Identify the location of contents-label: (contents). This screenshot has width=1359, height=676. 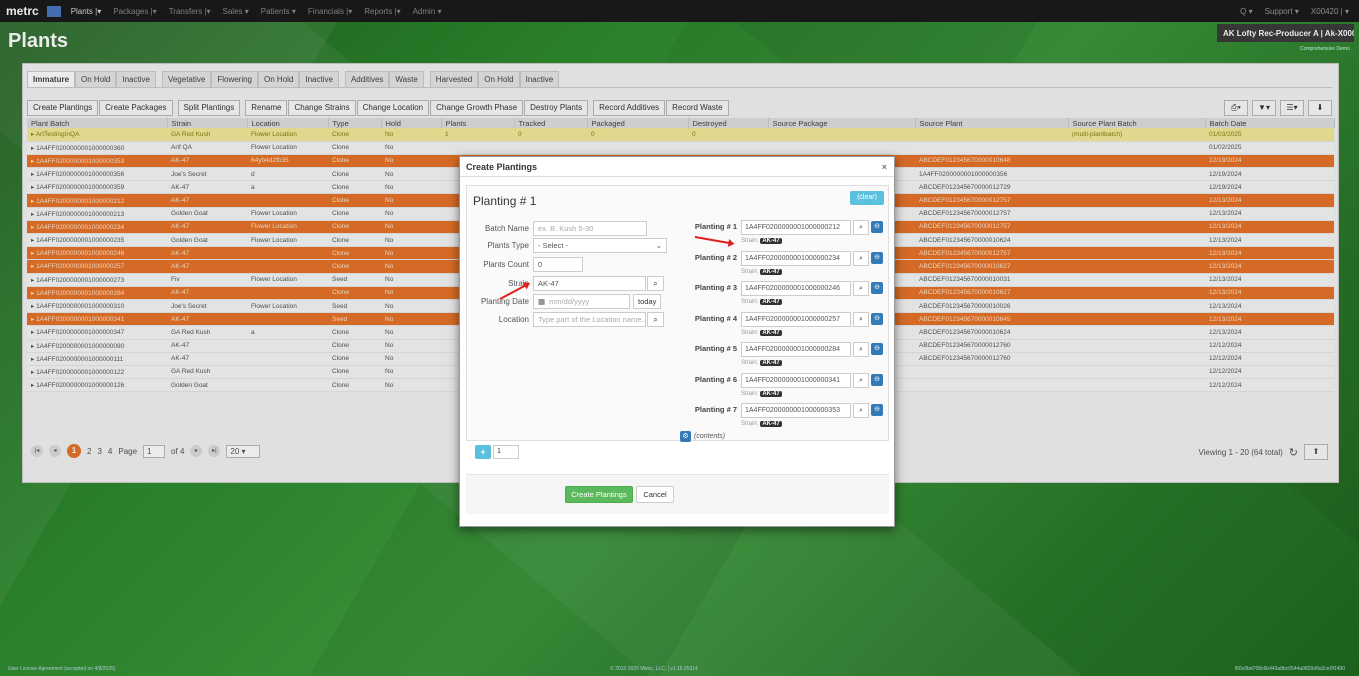
(710, 436).